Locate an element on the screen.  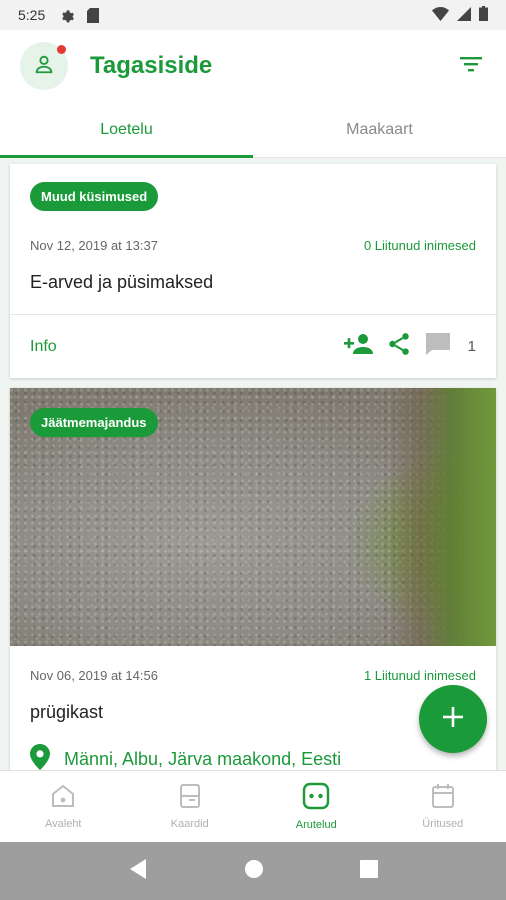
add-feedback-button is located at coordinates (453, 719).